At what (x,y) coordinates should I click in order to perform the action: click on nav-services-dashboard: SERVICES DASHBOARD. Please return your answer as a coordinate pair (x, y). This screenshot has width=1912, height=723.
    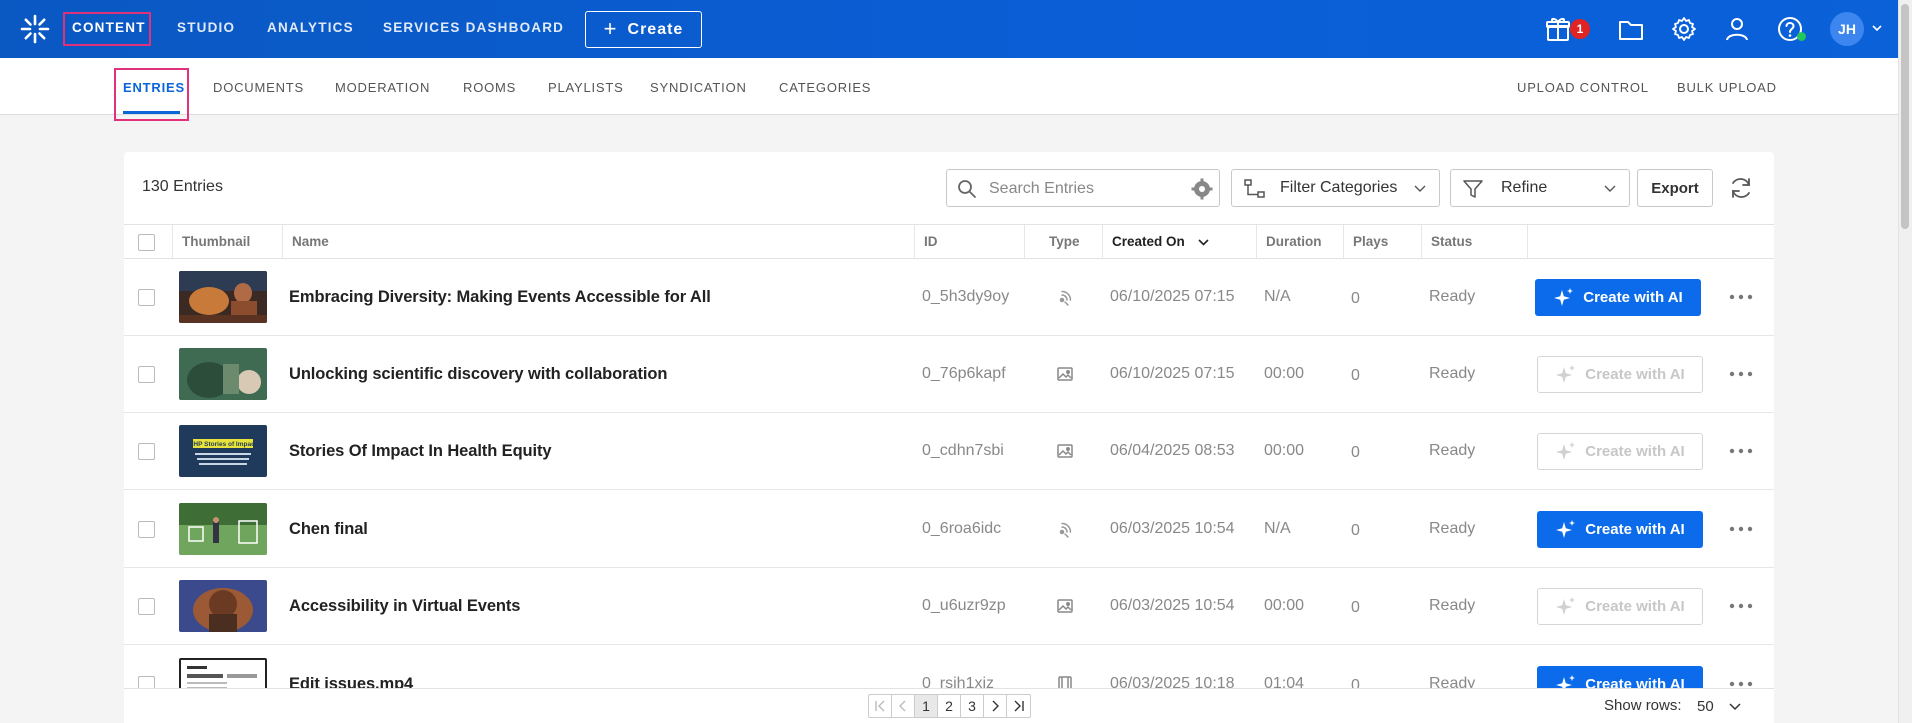
    Looking at the image, I should click on (473, 27).